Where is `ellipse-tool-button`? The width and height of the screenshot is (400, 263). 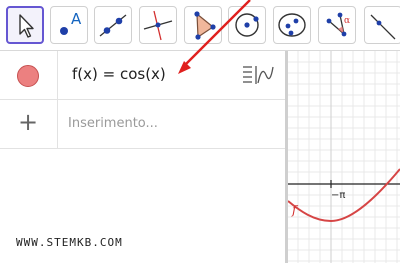
ellipse-tool-button is located at coordinates (292, 25).